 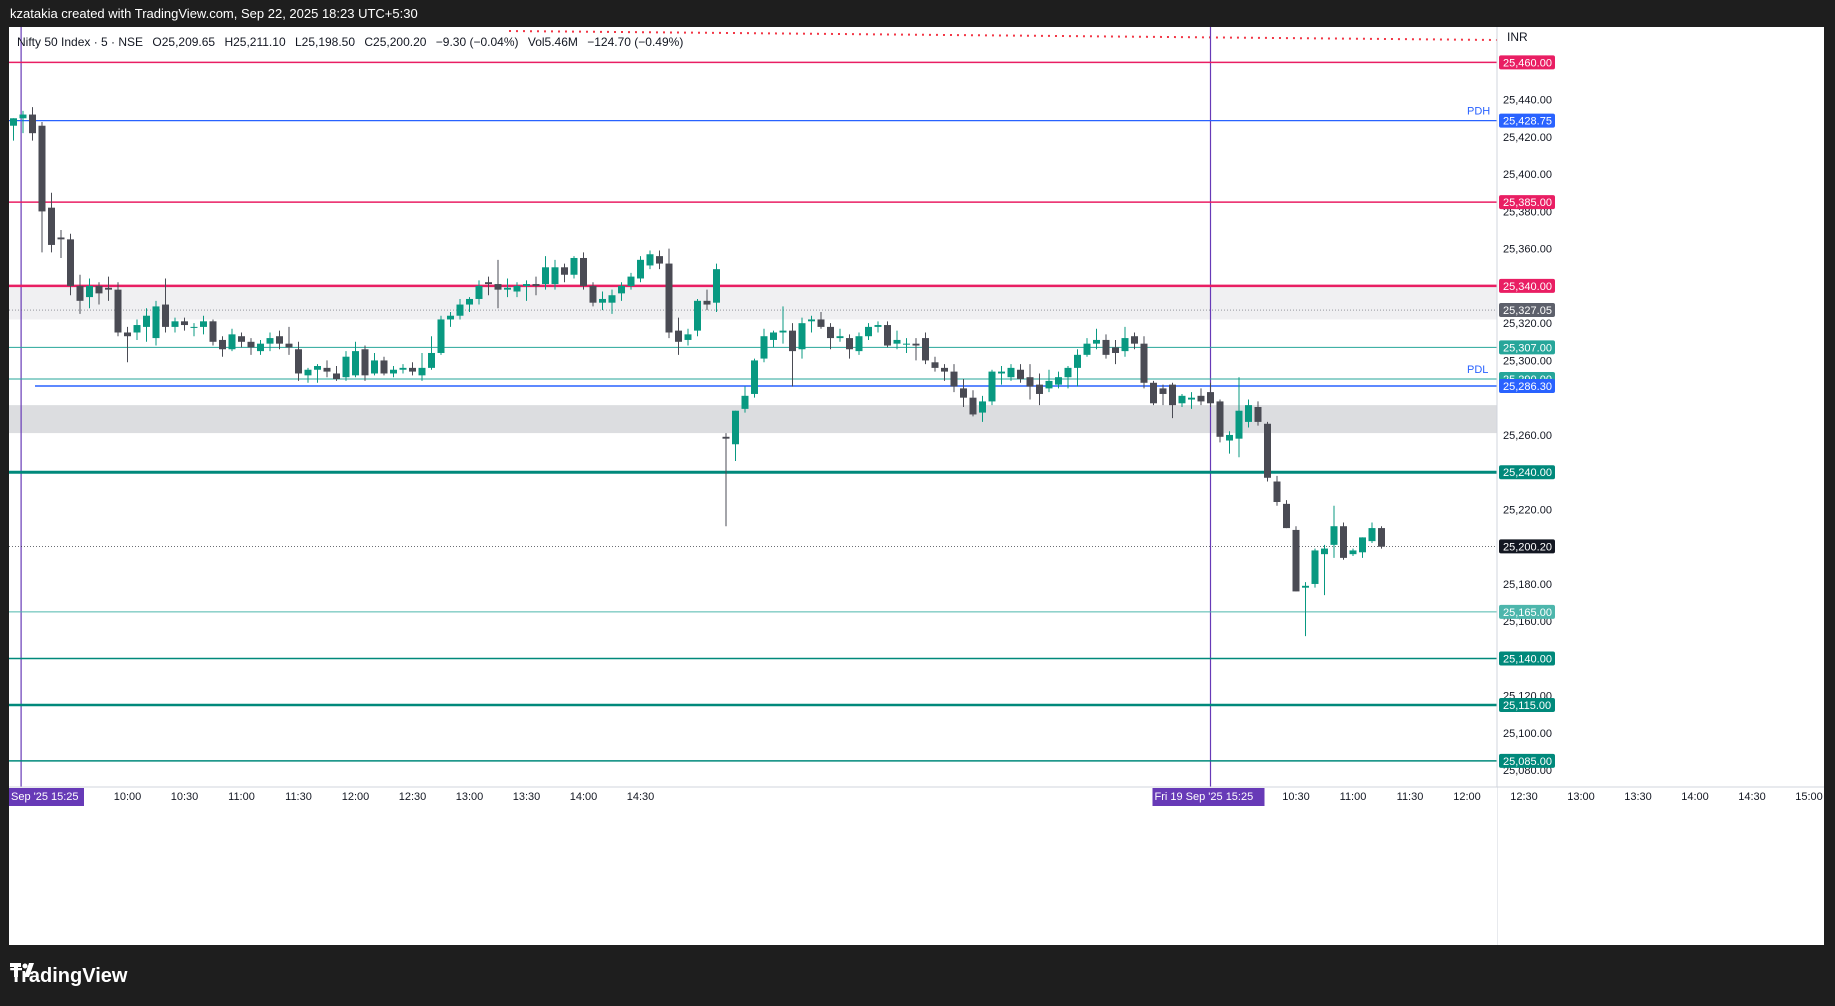 I want to click on symbol-name: Nifty 50 Index · 5 · NSE, so click(x=80, y=42).